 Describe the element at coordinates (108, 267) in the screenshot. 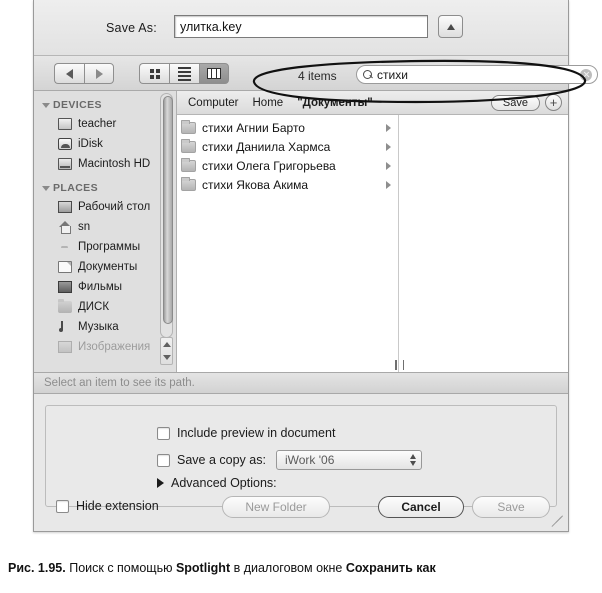

I see `sidebar-item-label: Документы` at that location.